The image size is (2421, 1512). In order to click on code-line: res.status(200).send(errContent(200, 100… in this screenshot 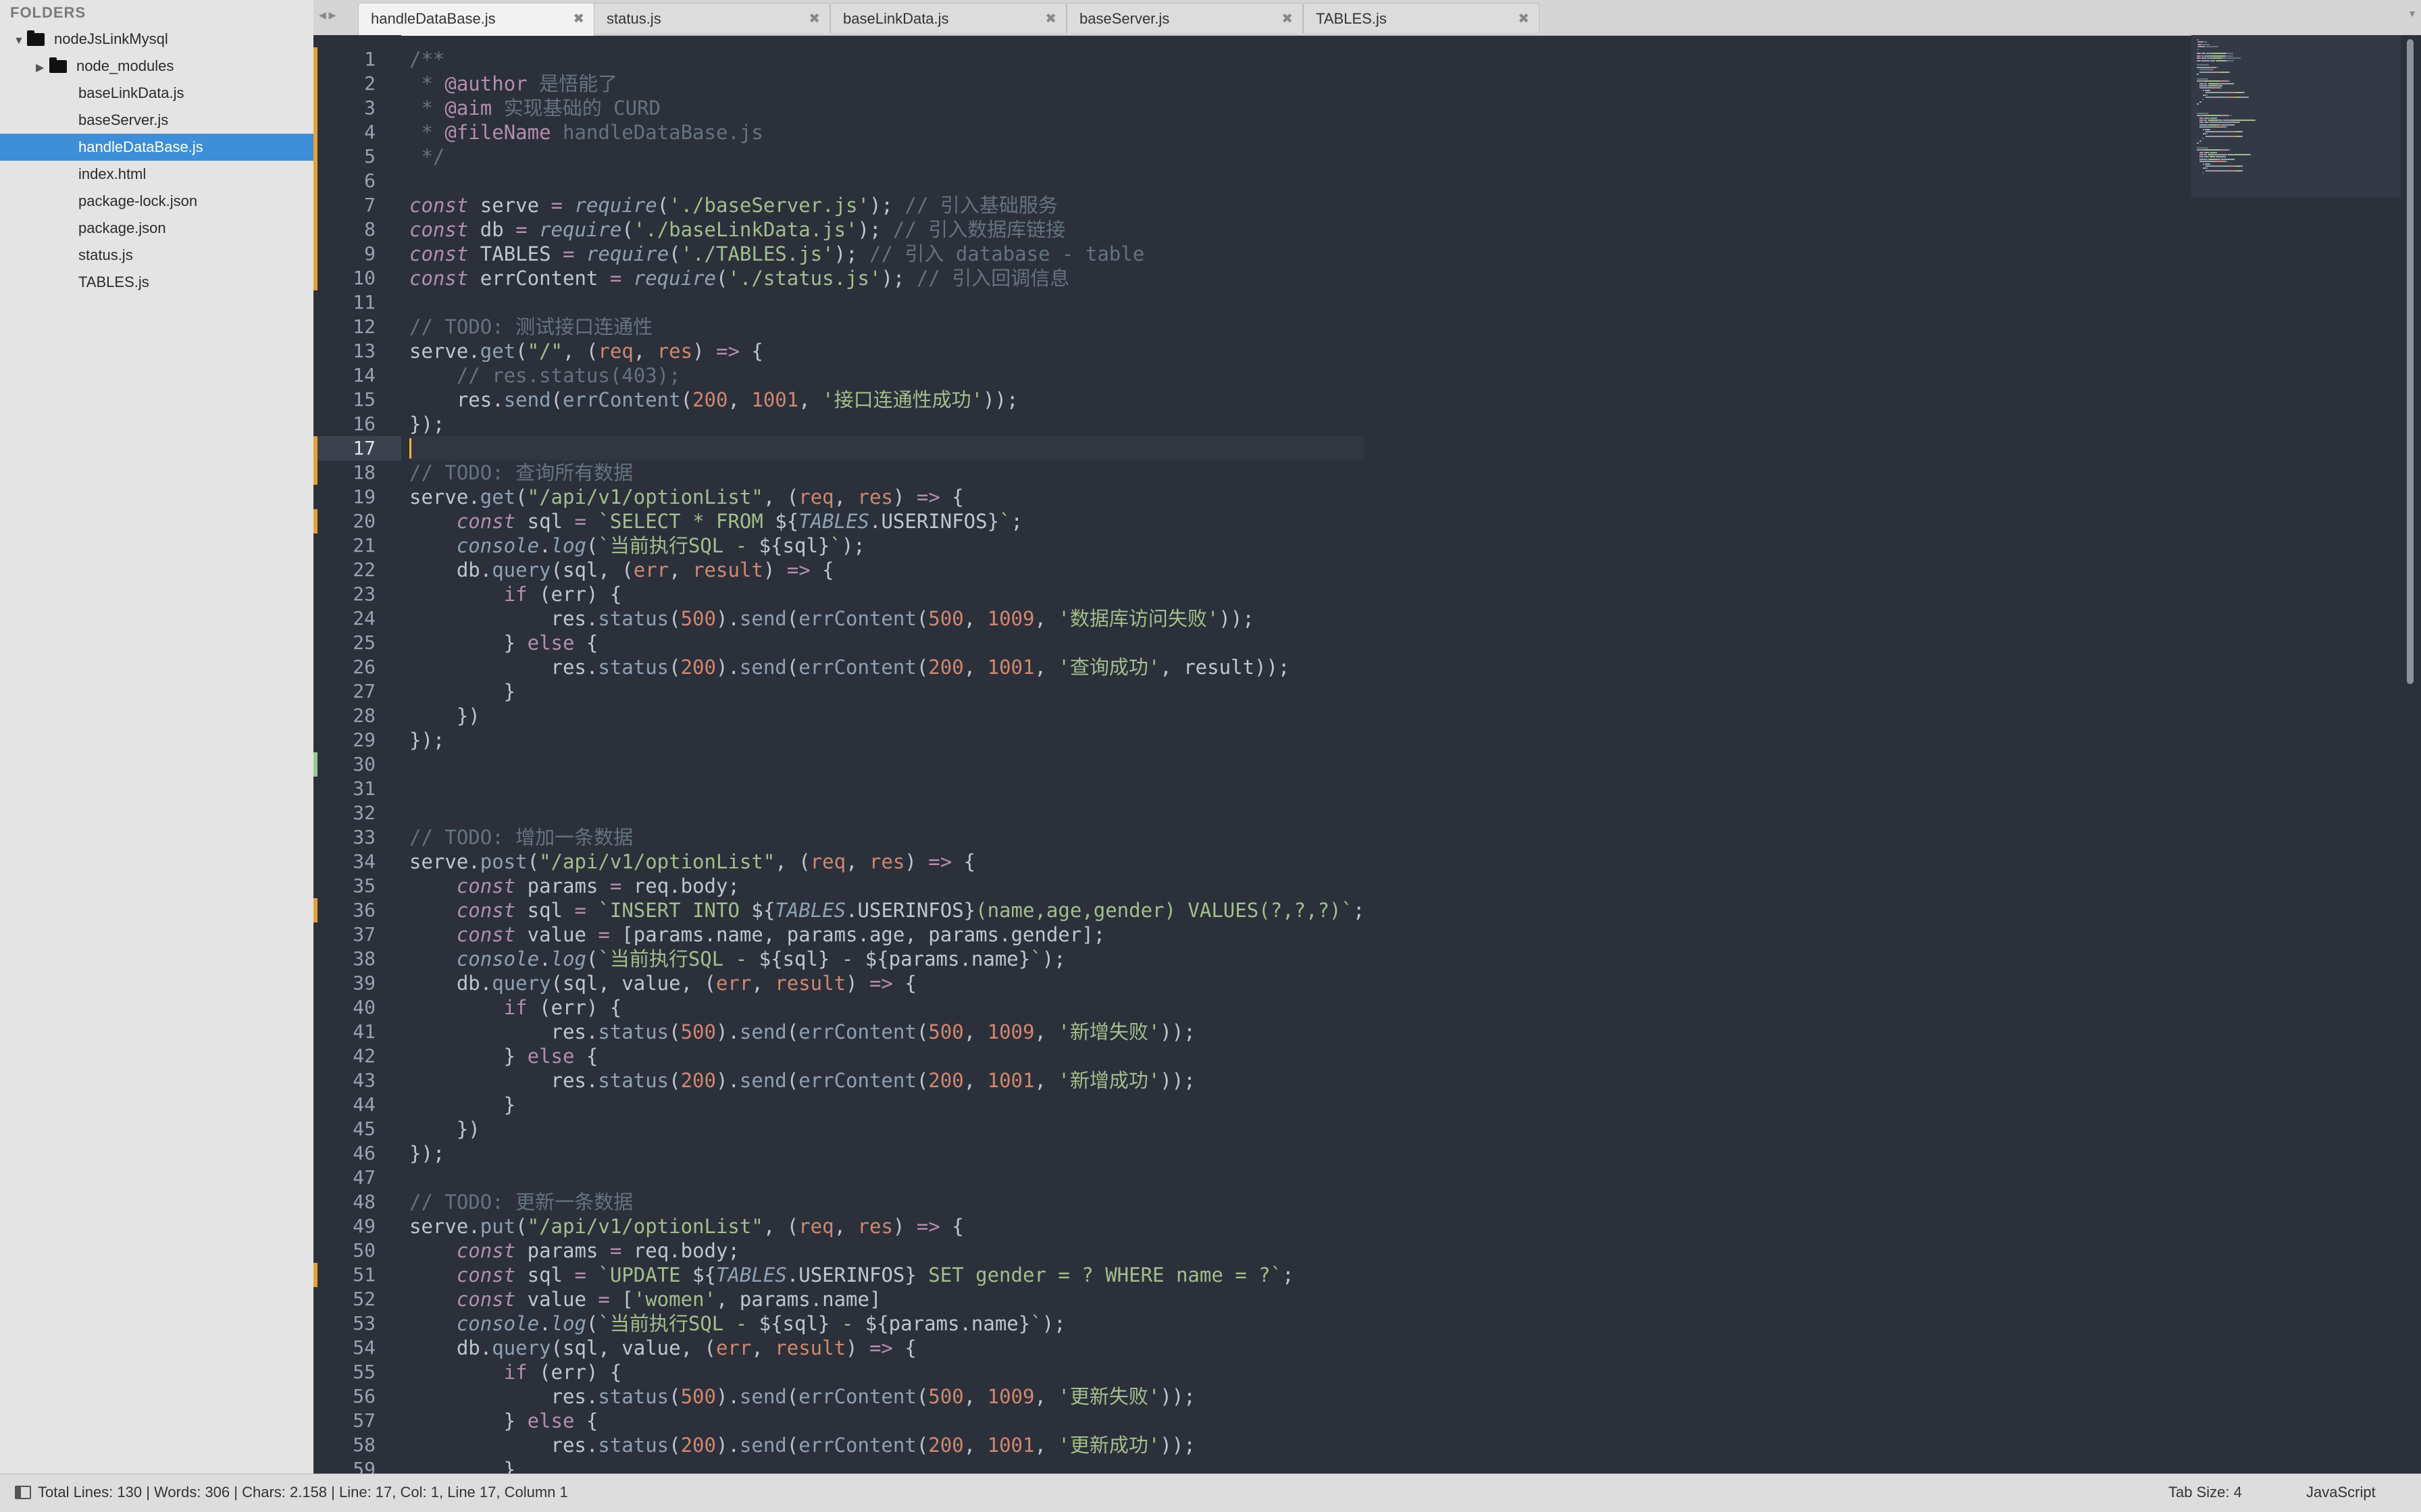, I will do `click(887, 1080)`.